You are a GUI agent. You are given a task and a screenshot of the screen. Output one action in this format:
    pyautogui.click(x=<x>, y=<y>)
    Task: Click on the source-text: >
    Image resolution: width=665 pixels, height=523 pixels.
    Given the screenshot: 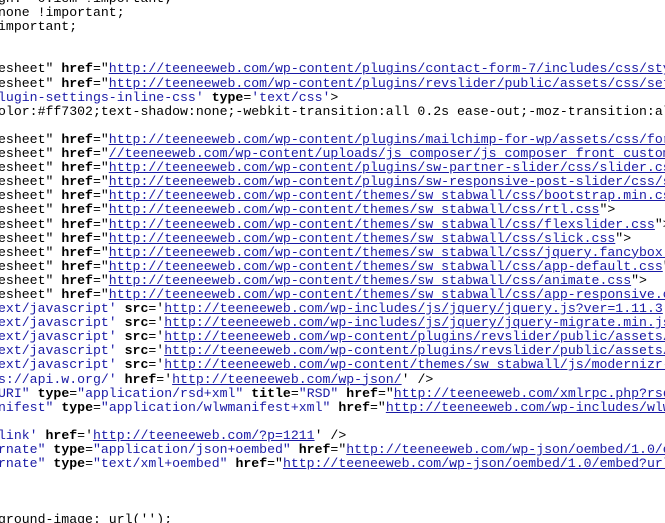 What is the action you would take?
    pyautogui.click(x=334, y=97)
    